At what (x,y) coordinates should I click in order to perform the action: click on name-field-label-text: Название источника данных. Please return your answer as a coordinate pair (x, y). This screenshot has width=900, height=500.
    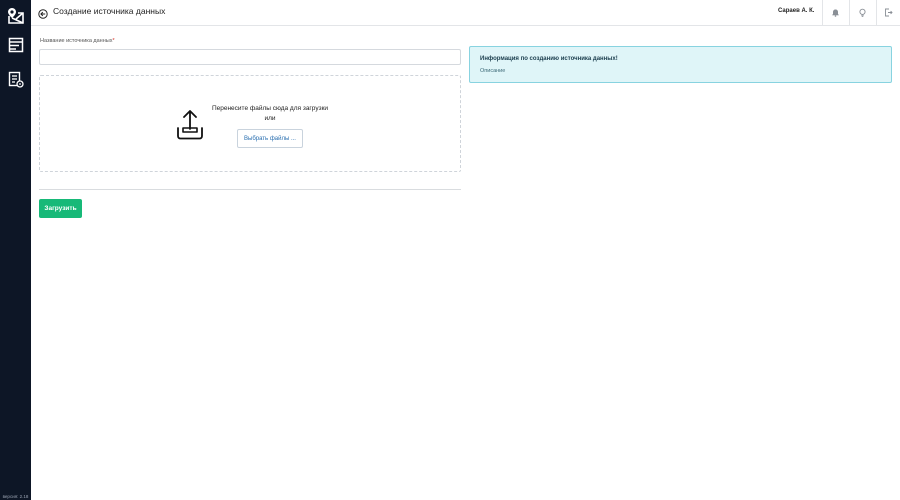
    Looking at the image, I should click on (76, 41).